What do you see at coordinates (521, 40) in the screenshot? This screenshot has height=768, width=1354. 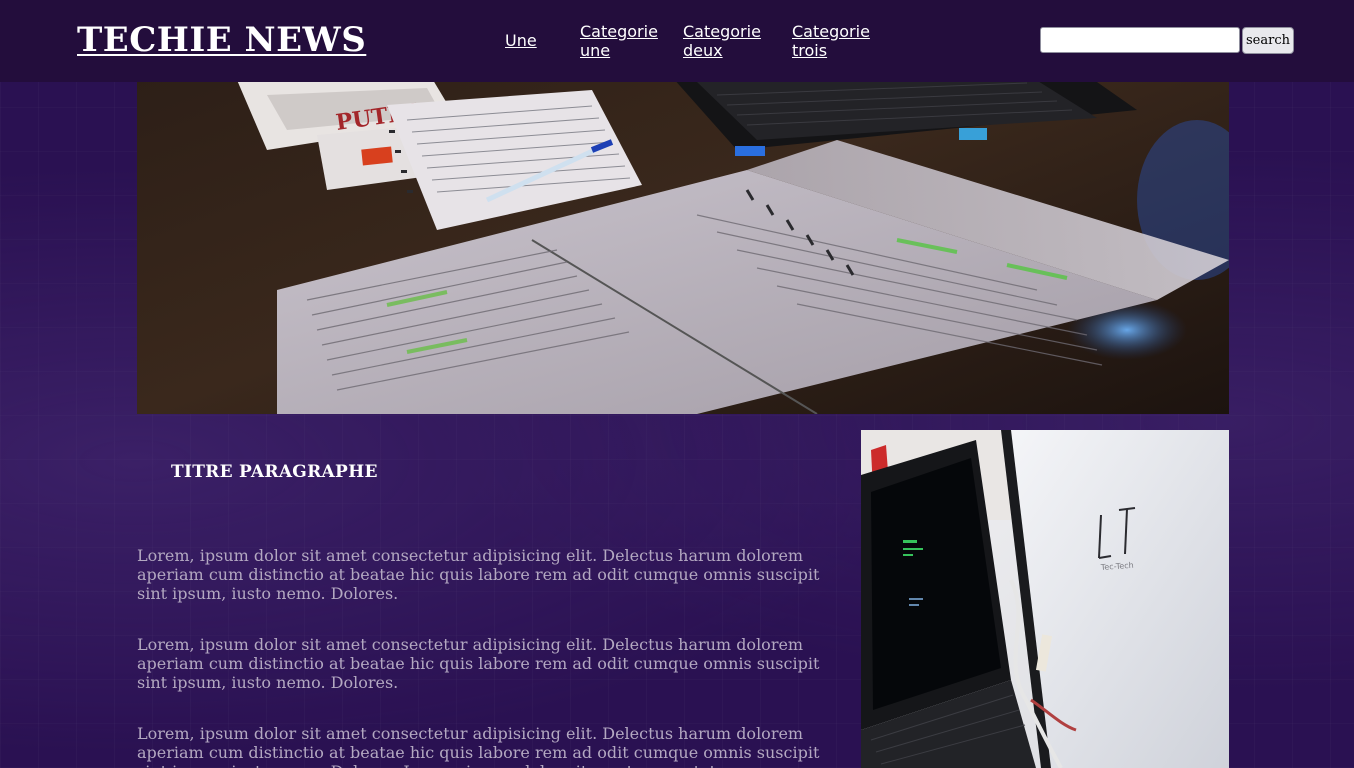 I see `nav-link-une: Une` at bounding box center [521, 40].